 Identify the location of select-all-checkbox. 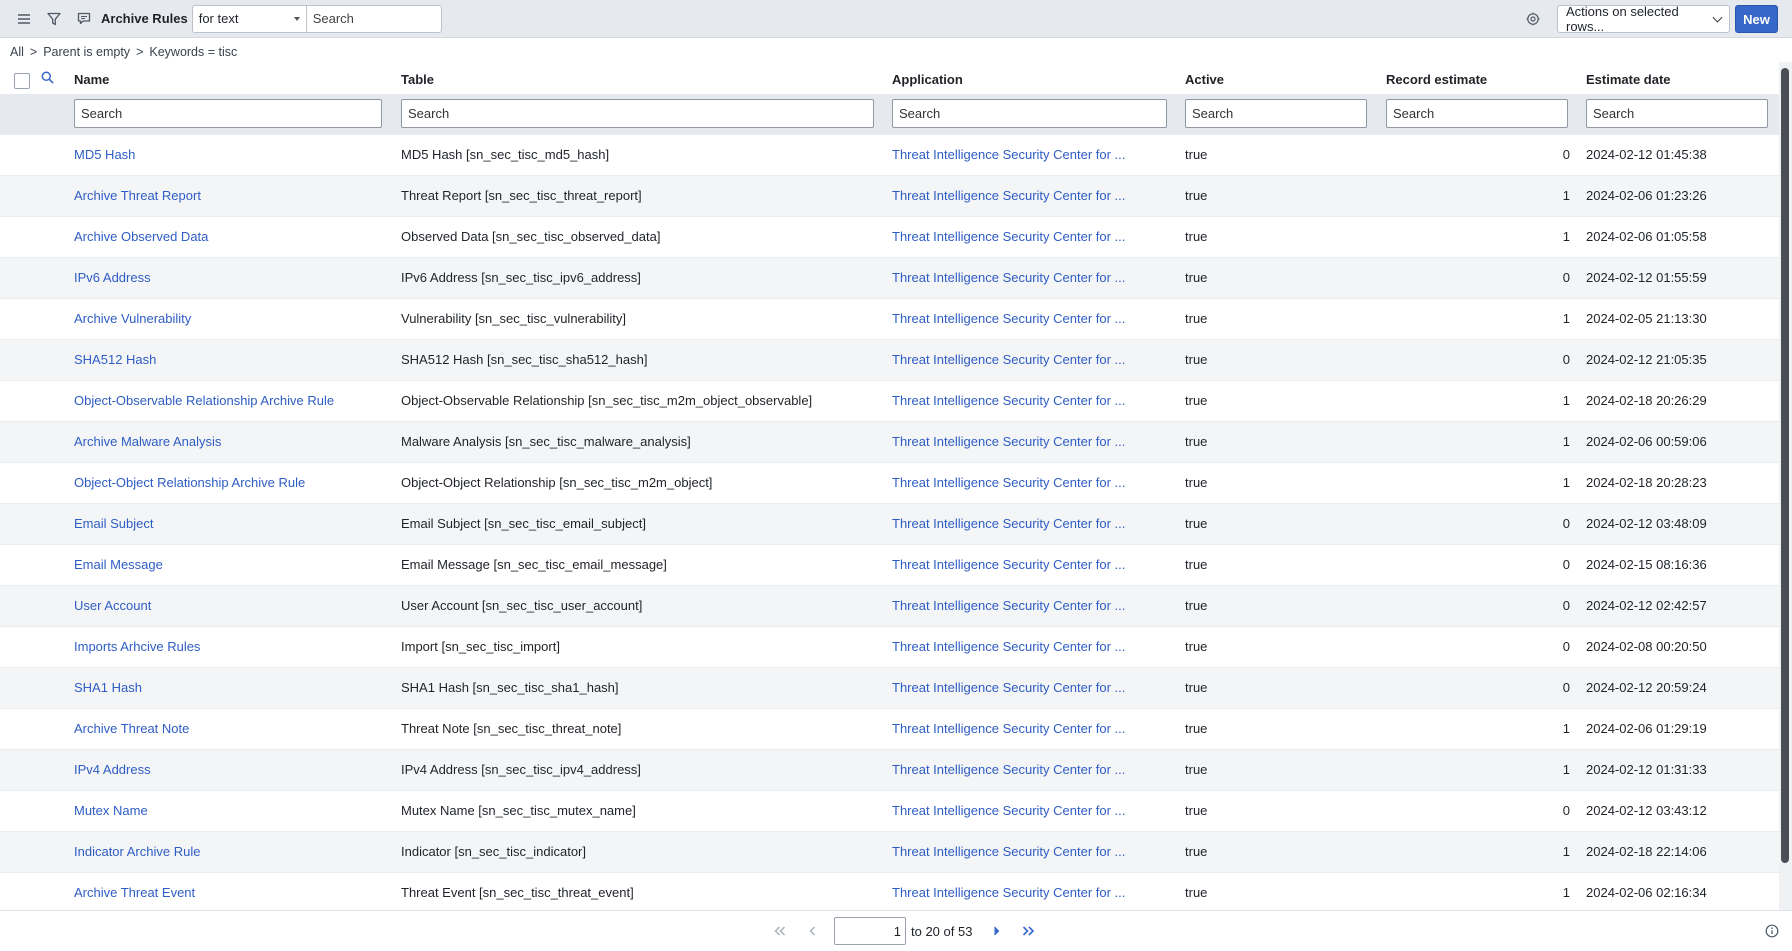
(22, 81).